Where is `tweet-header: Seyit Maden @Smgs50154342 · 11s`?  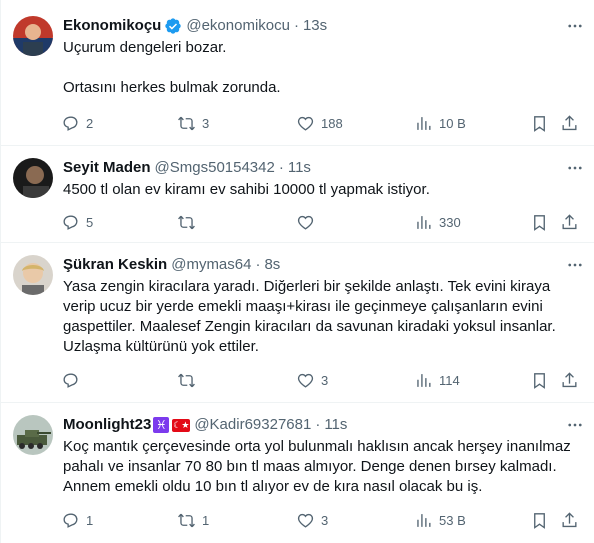 tweet-header: Seyit Maden @Smgs50154342 · 11s is located at coordinates (322, 168).